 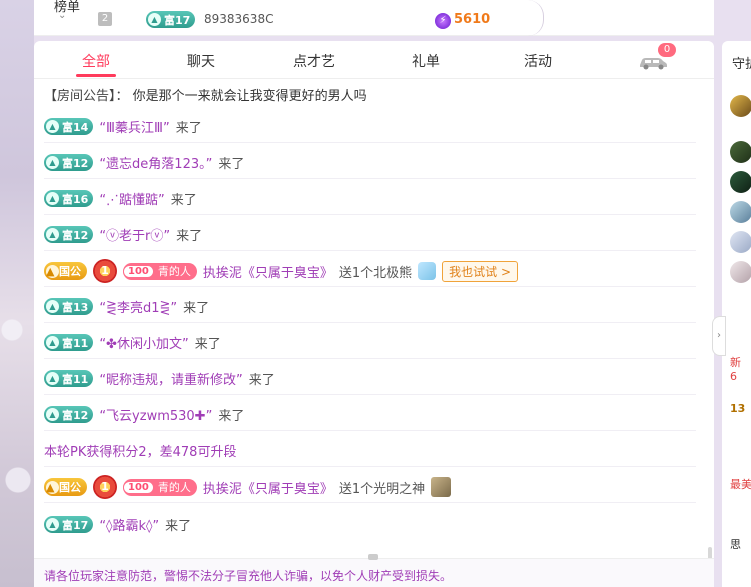 I want to click on pk-text: 本轮PK获得积分2，差478可升段, so click(x=140, y=452).